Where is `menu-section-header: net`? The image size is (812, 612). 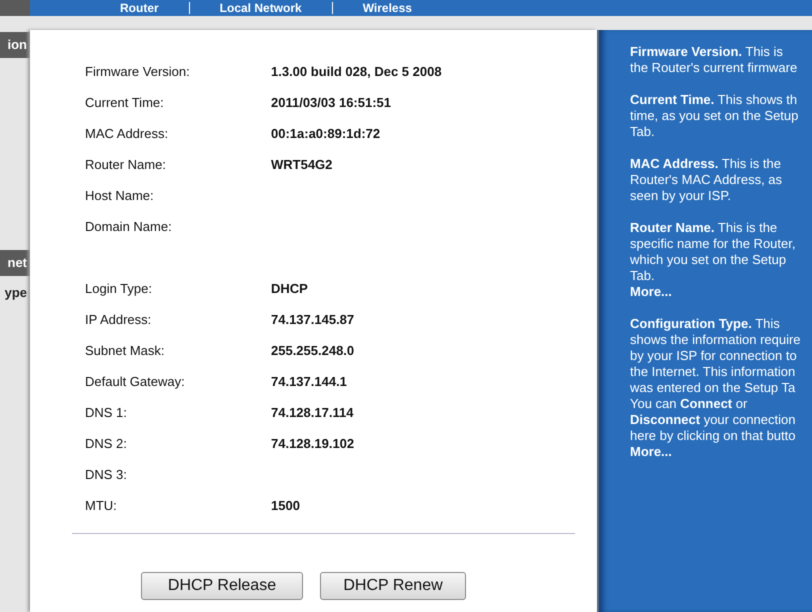 menu-section-header: net is located at coordinates (15, 263).